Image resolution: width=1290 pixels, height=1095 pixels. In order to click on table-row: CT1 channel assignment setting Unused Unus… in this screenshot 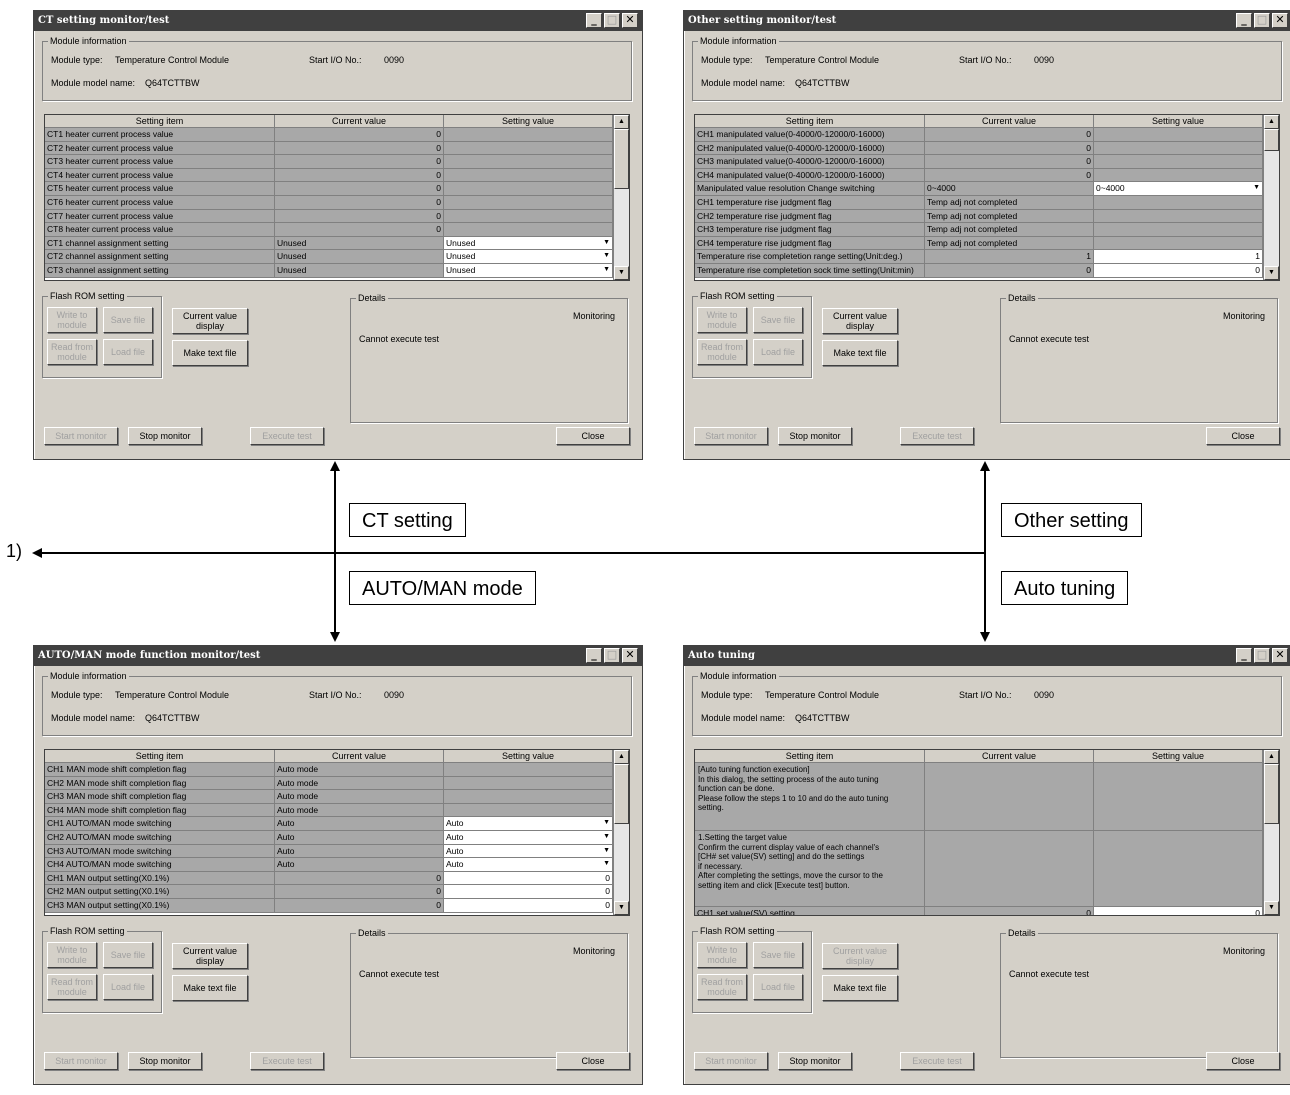, I will do `click(337, 243)`.